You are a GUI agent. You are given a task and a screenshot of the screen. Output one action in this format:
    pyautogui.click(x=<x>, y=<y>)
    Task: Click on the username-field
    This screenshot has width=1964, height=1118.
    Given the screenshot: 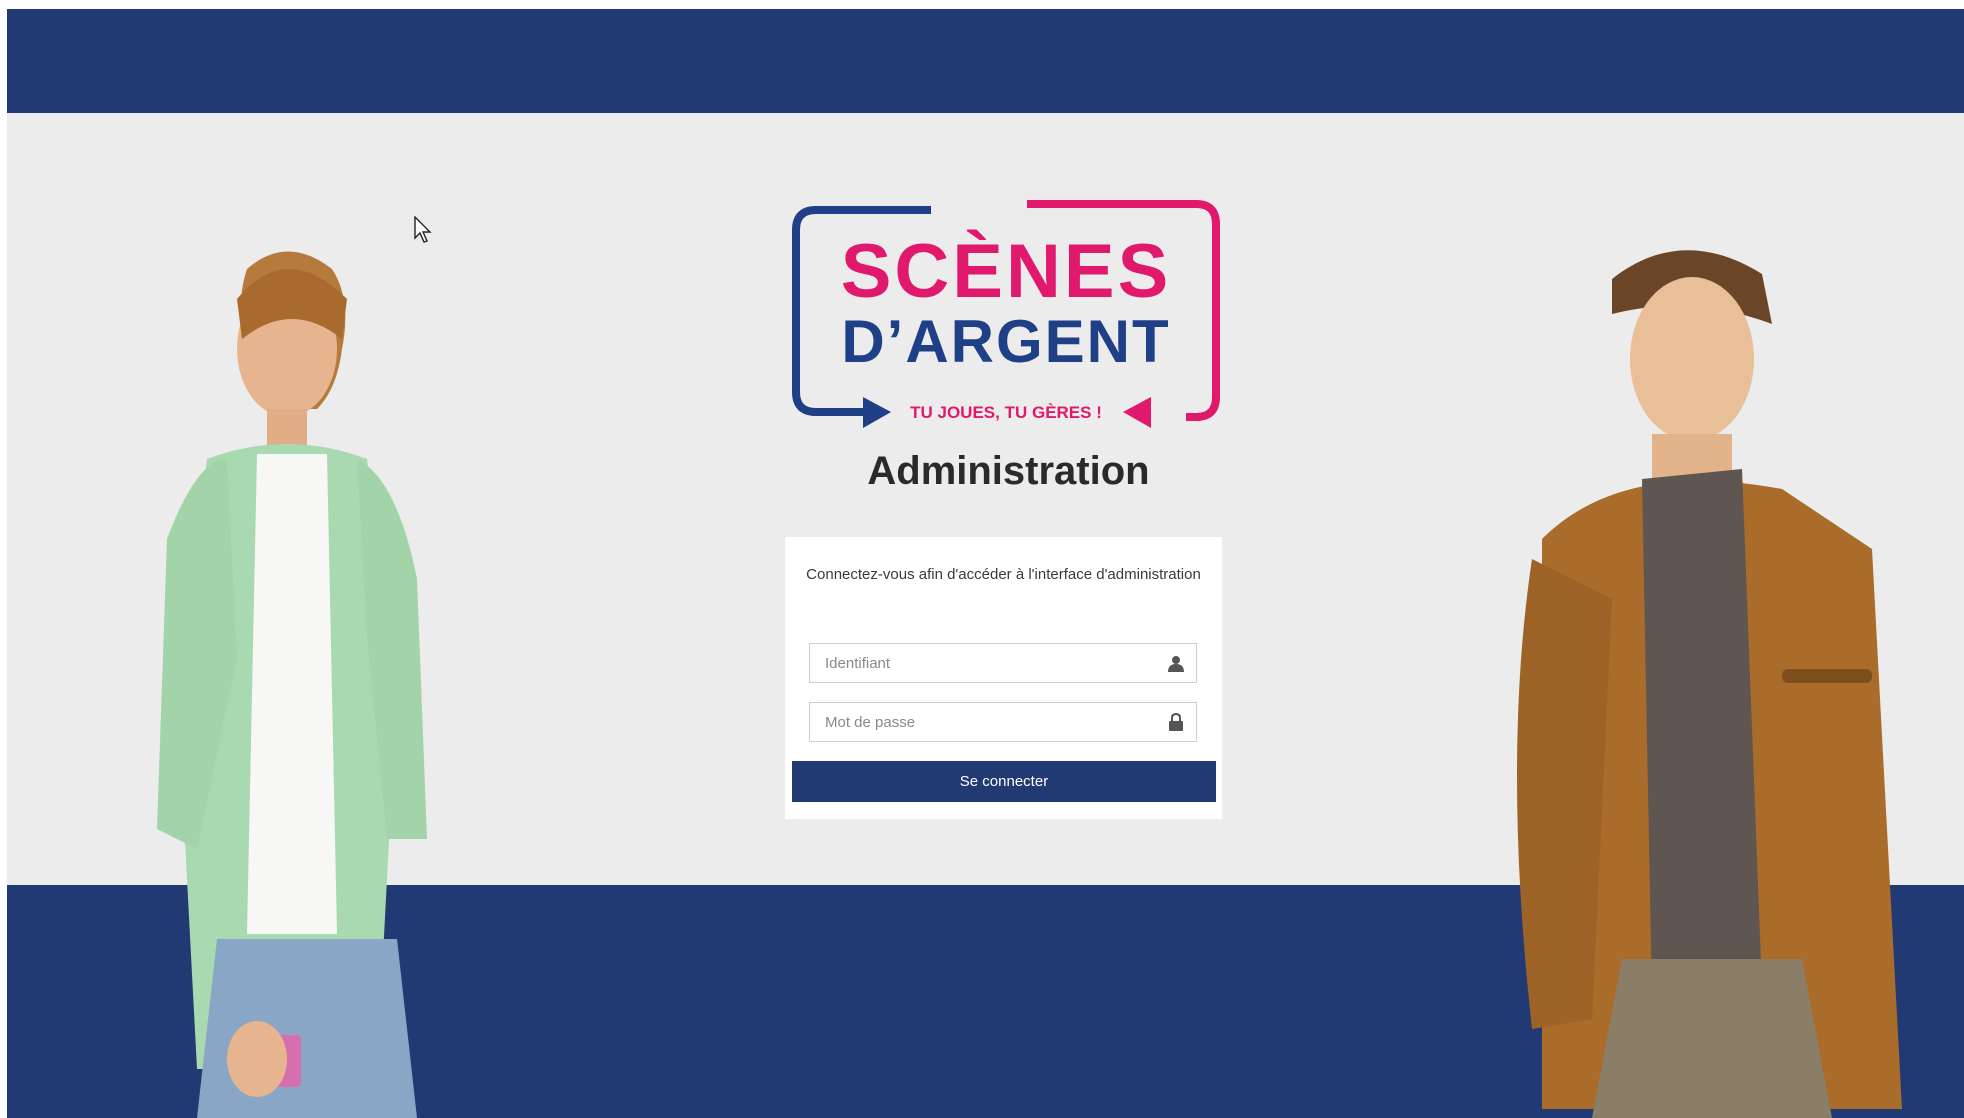 What is the action you would take?
    pyautogui.click(x=1003, y=663)
    